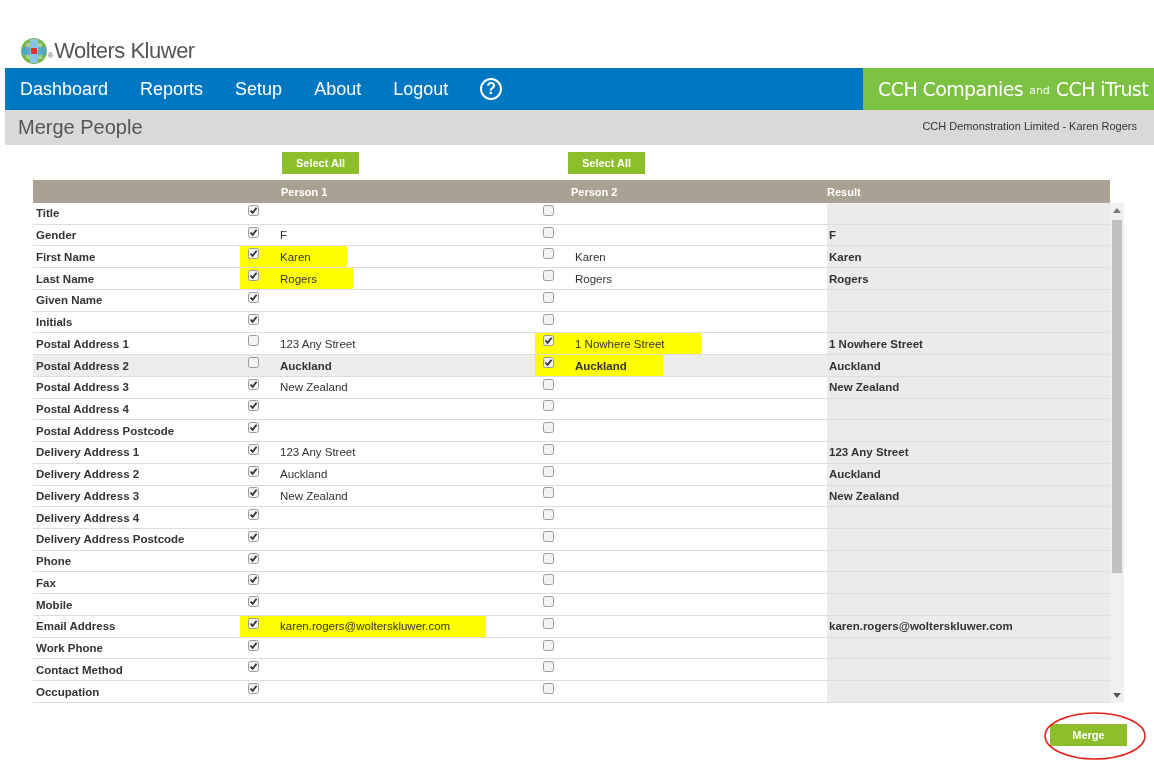  Describe the element at coordinates (82, 366) in the screenshot. I see `field-label: Postal Address 2` at that location.